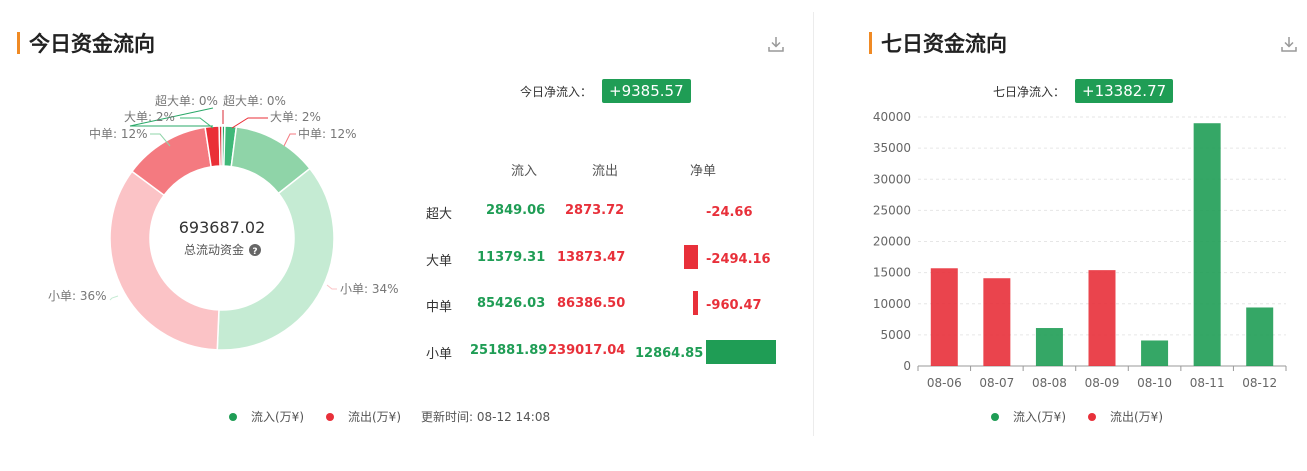 Image resolution: width=1307 pixels, height=471 pixels. Describe the element at coordinates (587, 350) in the screenshot. I see `row-out-small: 239017.04` at that location.